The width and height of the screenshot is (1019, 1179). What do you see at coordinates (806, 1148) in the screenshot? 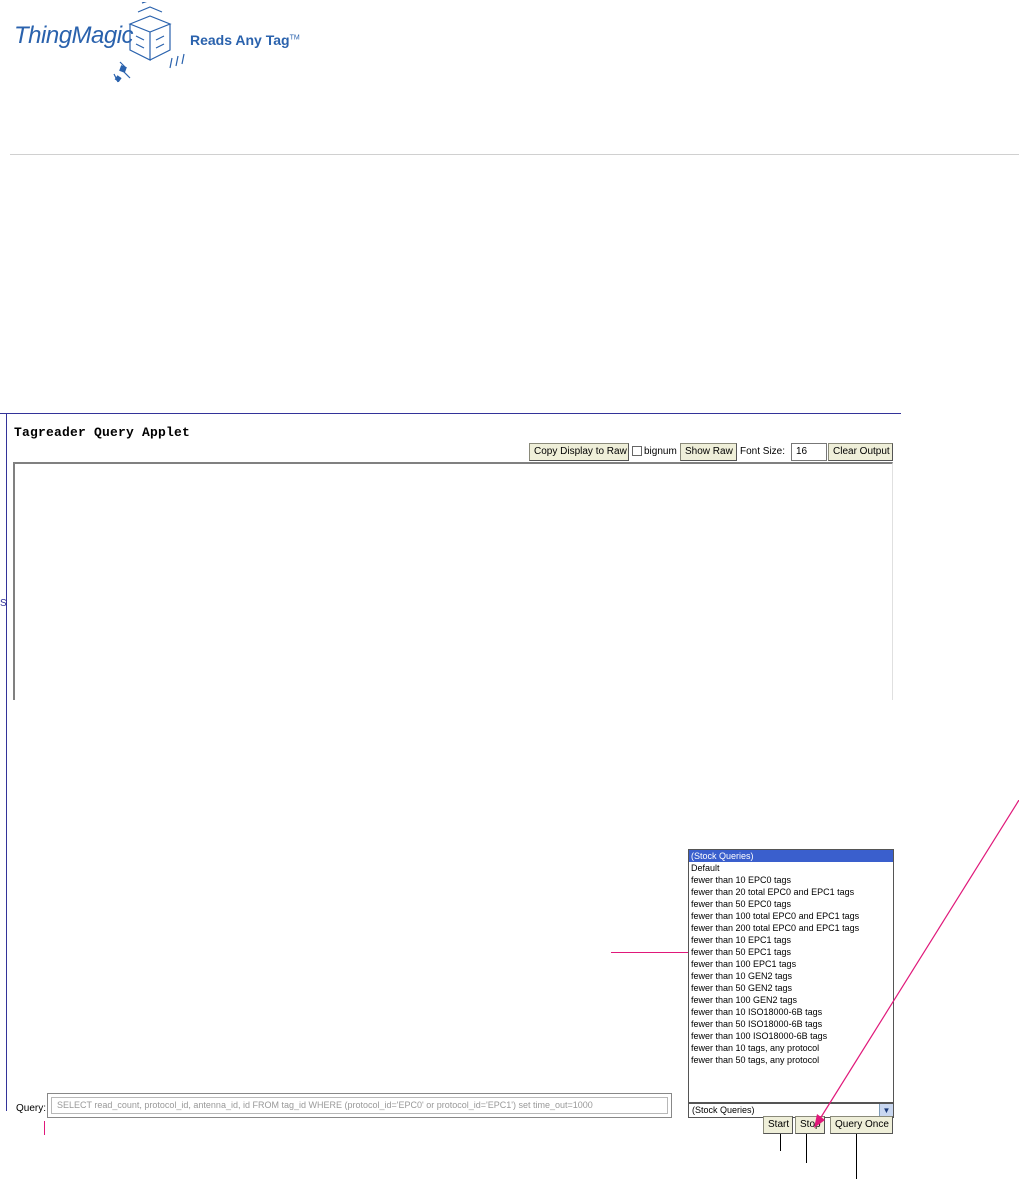
I see `callout-line-stop` at bounding box center [806, 1148].